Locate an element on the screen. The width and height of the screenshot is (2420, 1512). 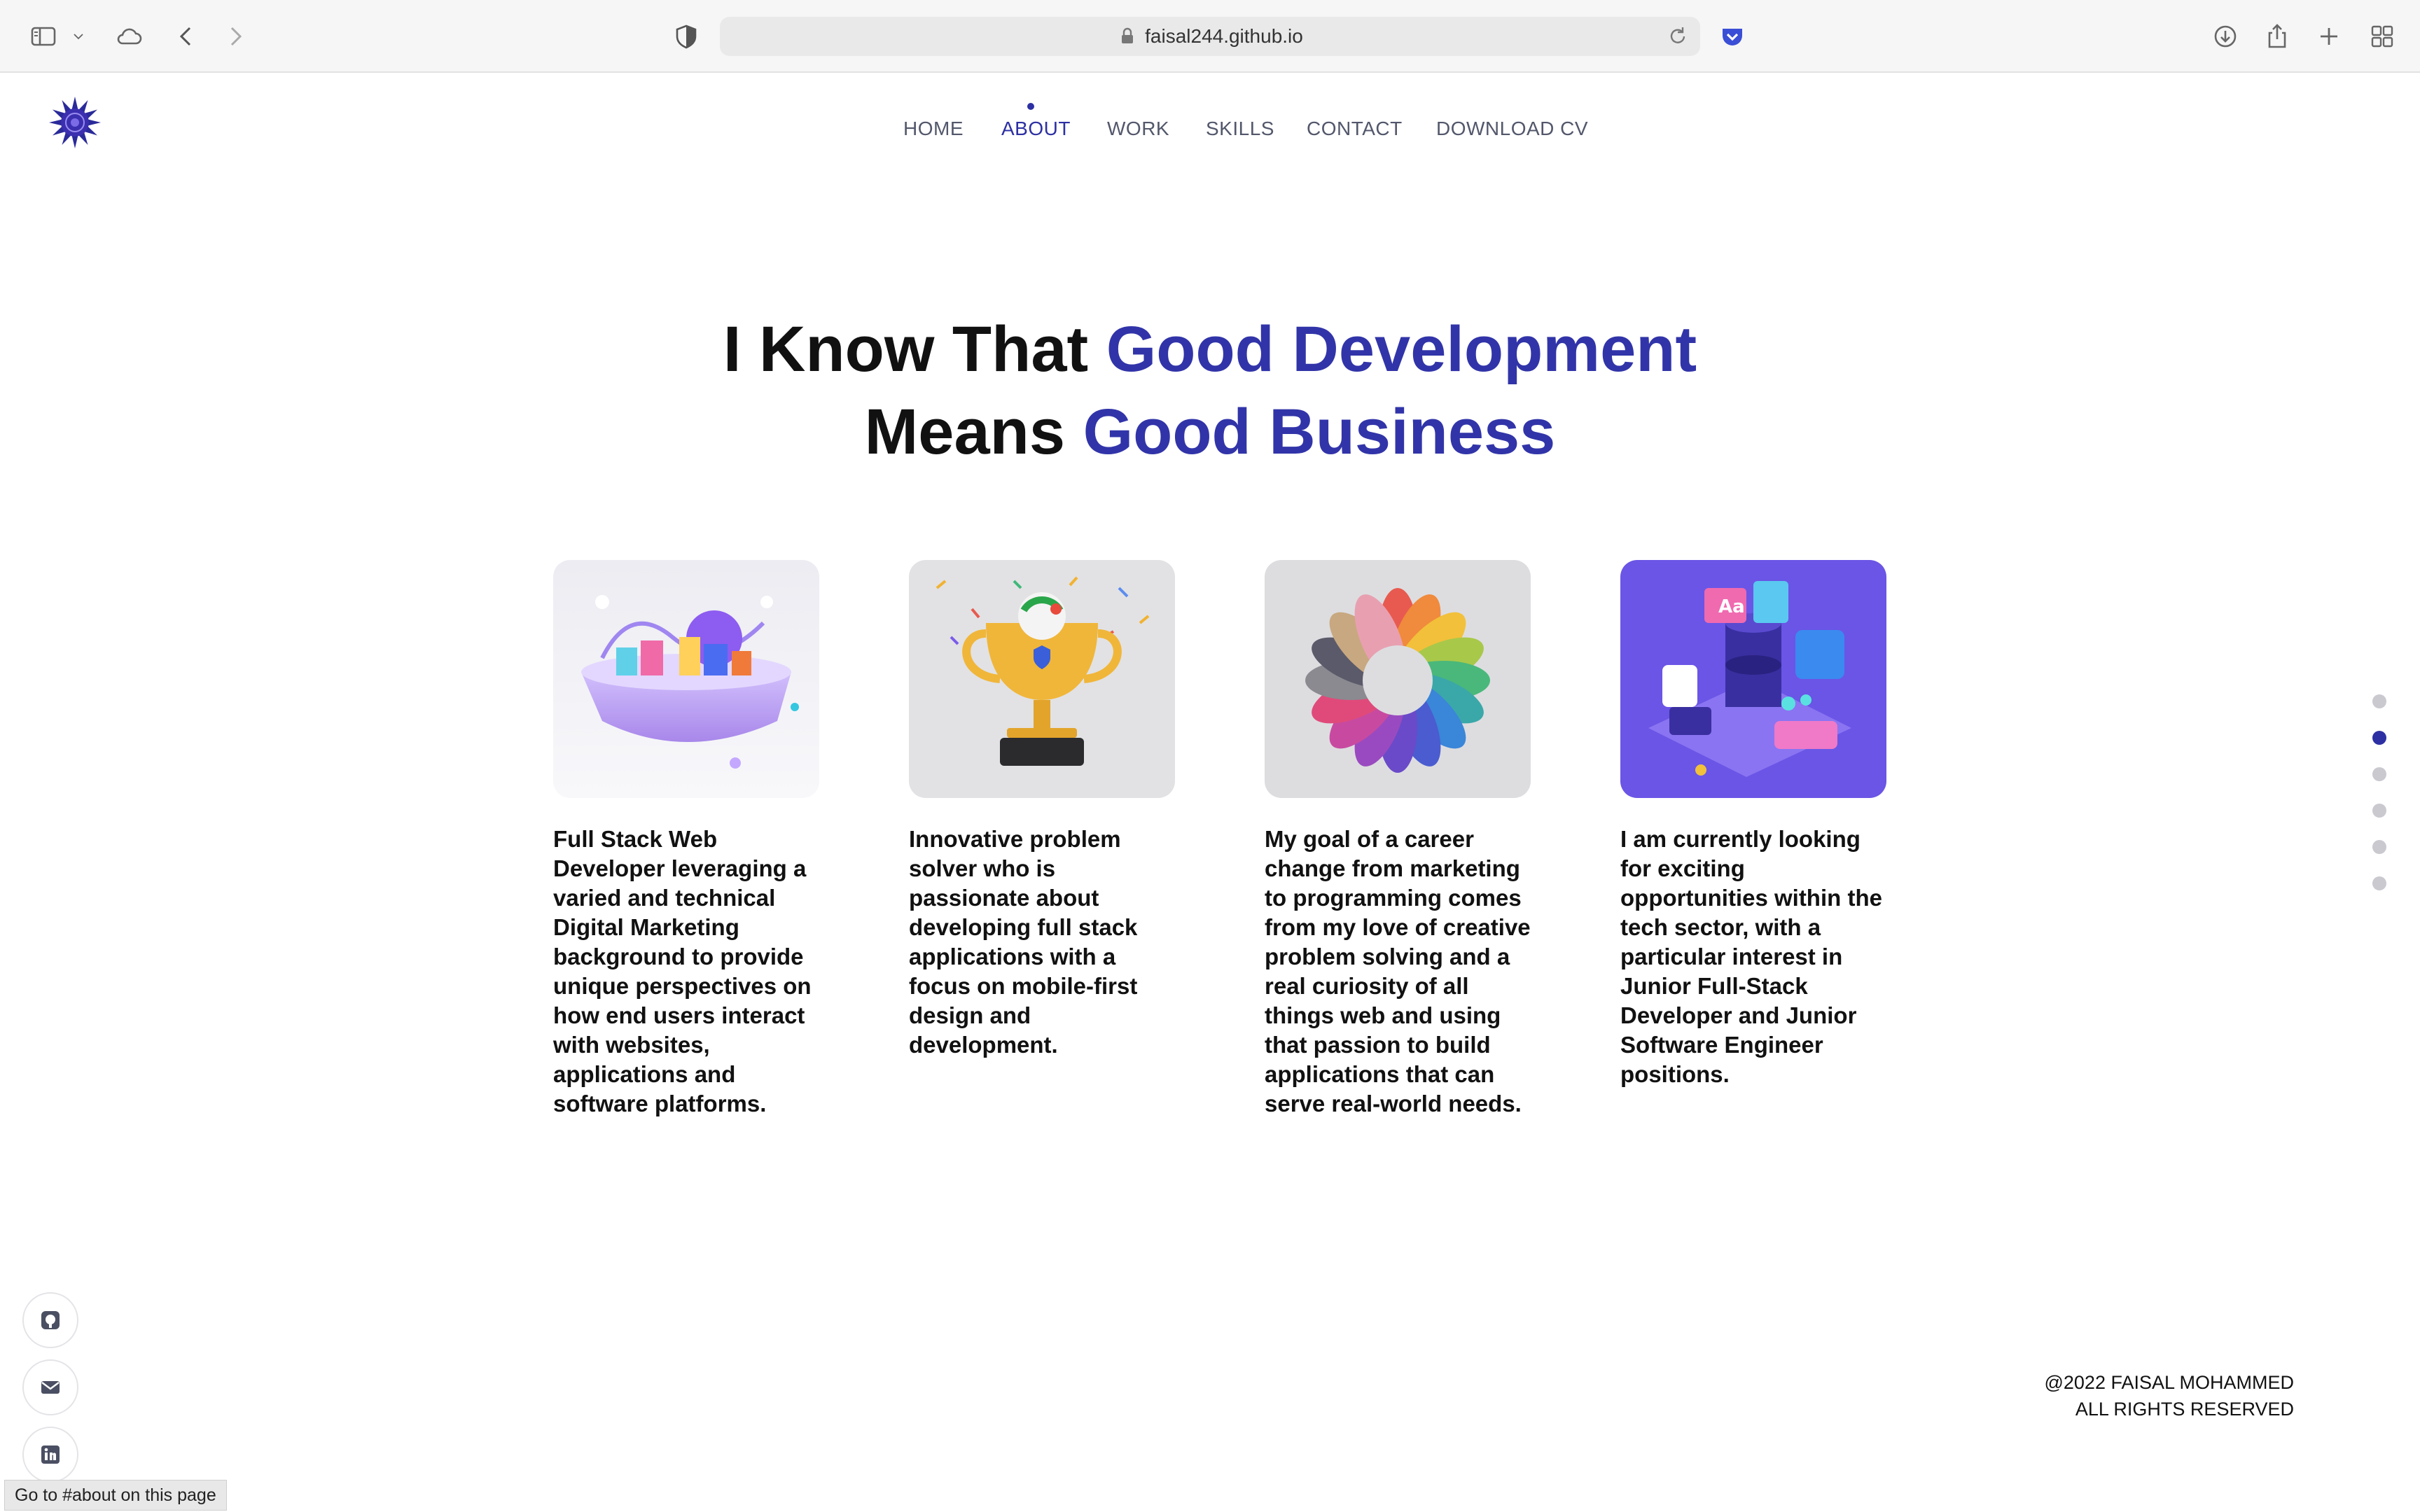
nav-work: WORK is located at coordinates (1138, 129).